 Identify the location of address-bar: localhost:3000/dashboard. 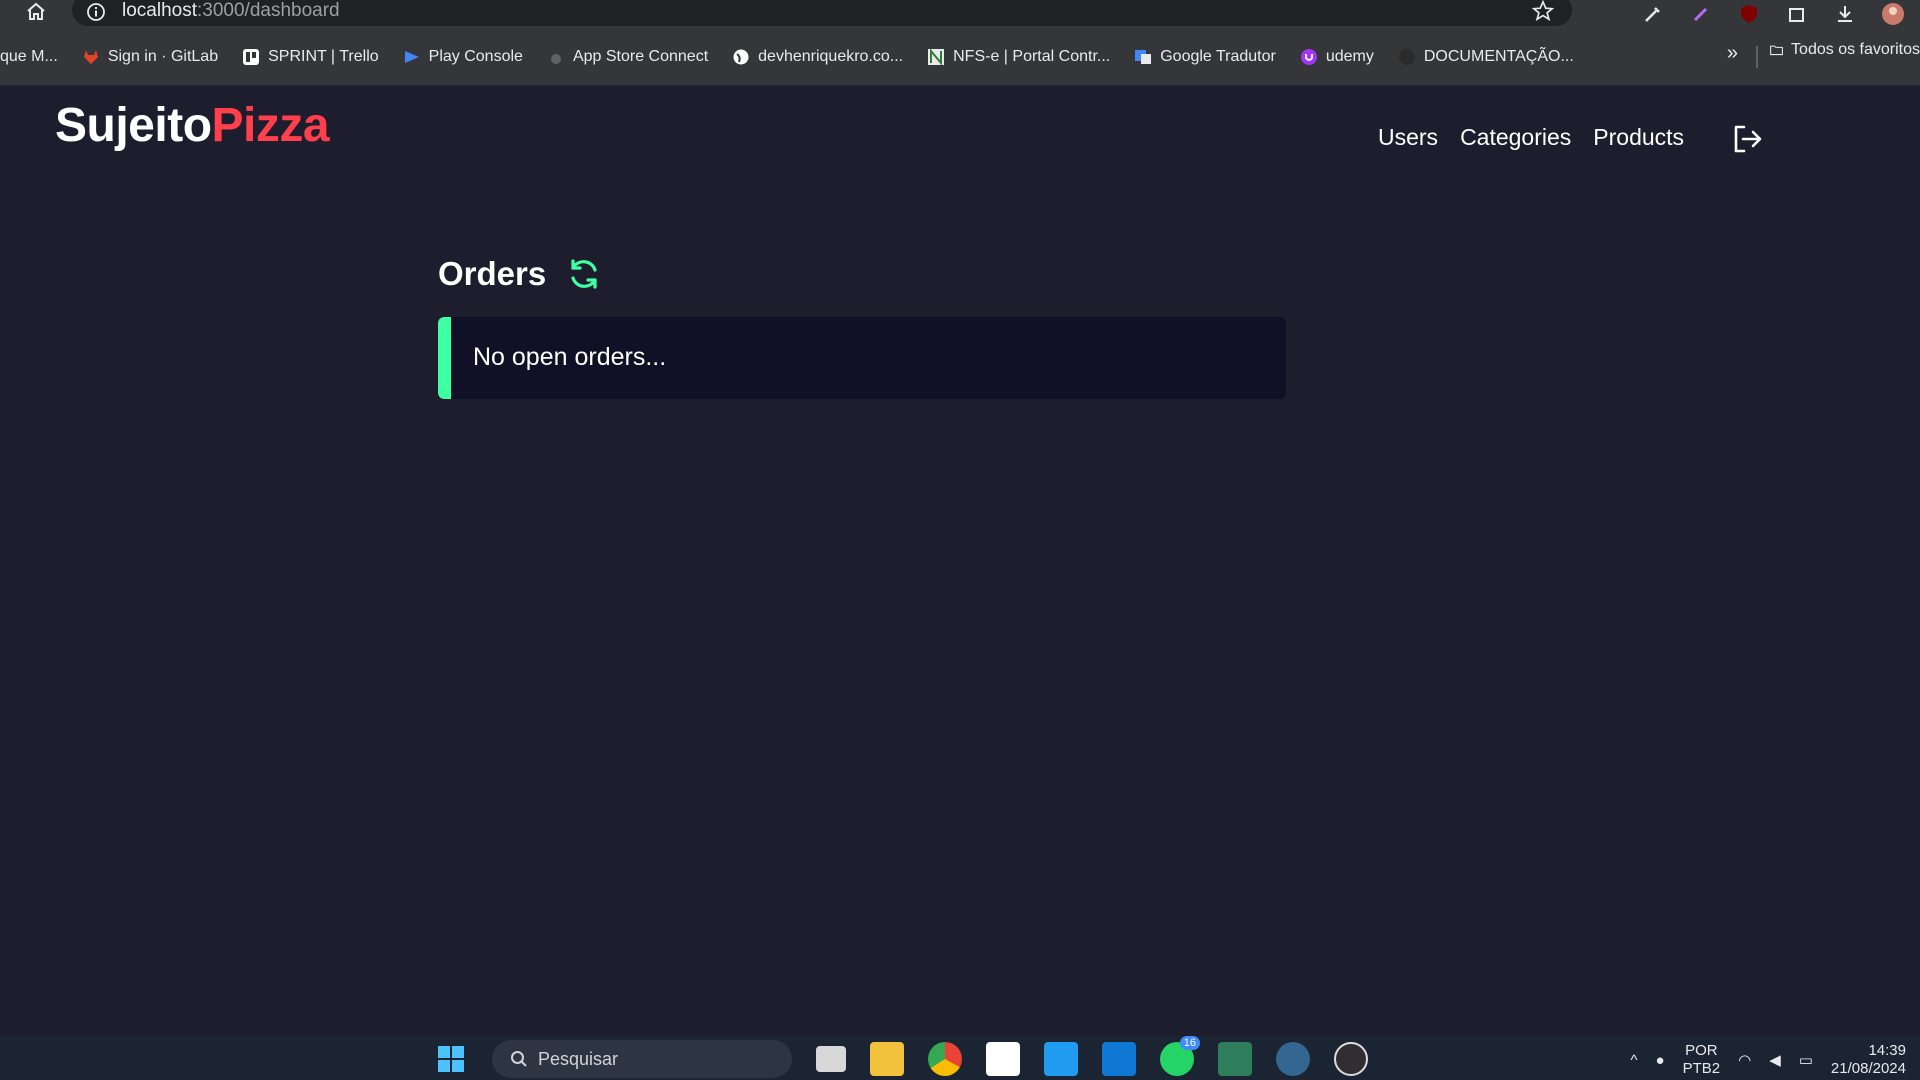
(822, 13).